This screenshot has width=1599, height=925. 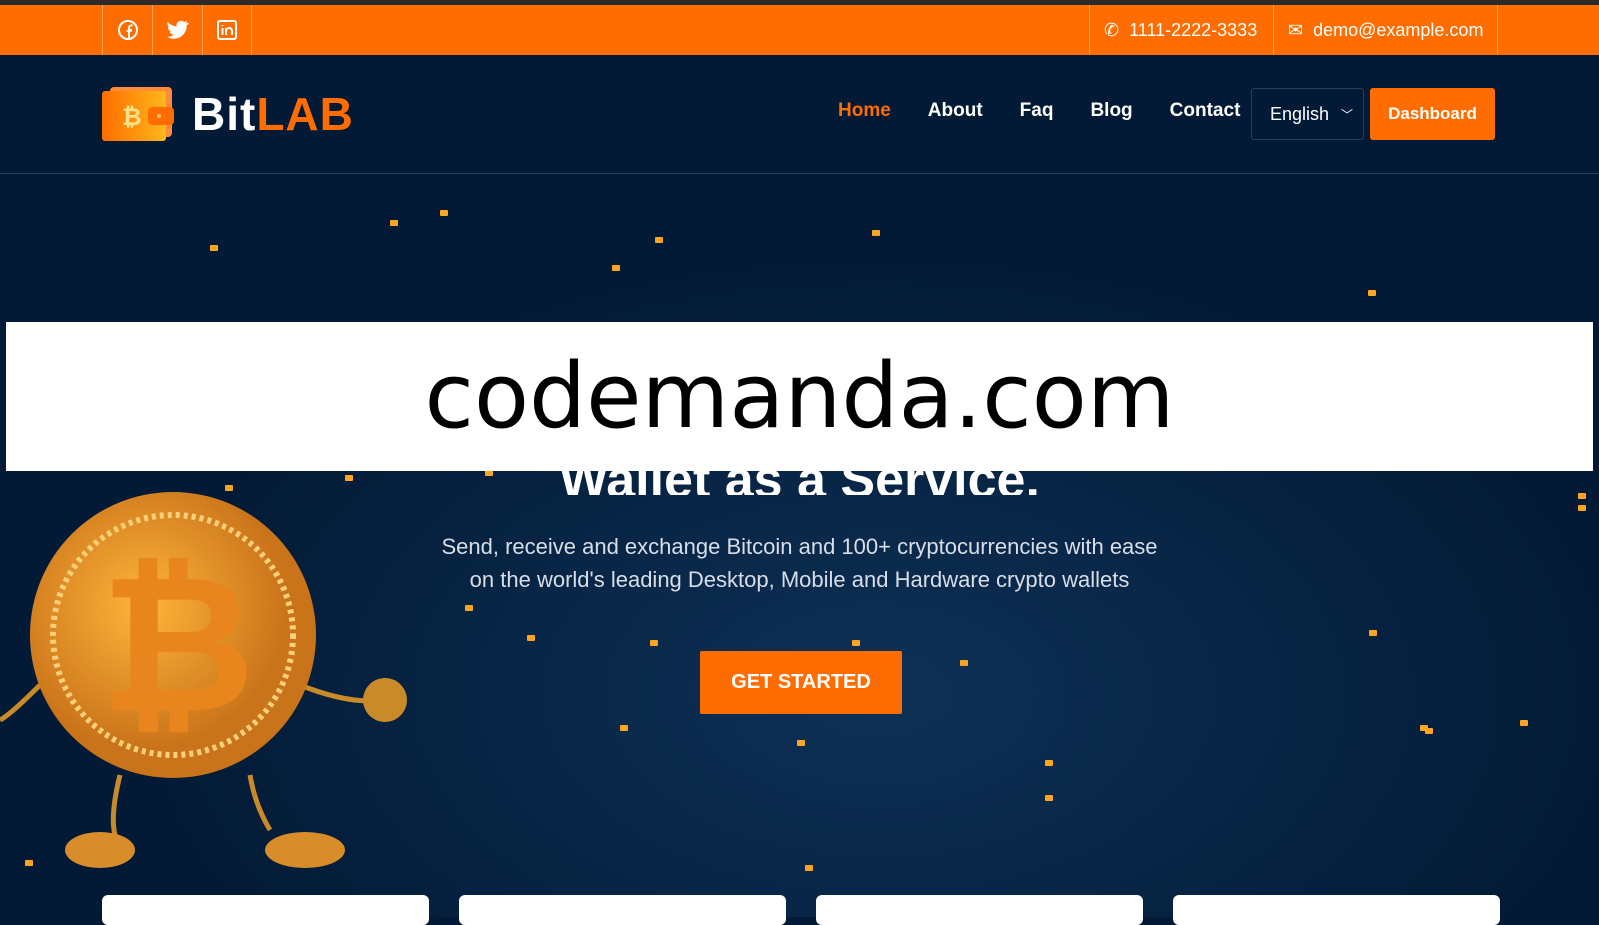 I want to click on facebook-icon, so click(x=127, y=30).